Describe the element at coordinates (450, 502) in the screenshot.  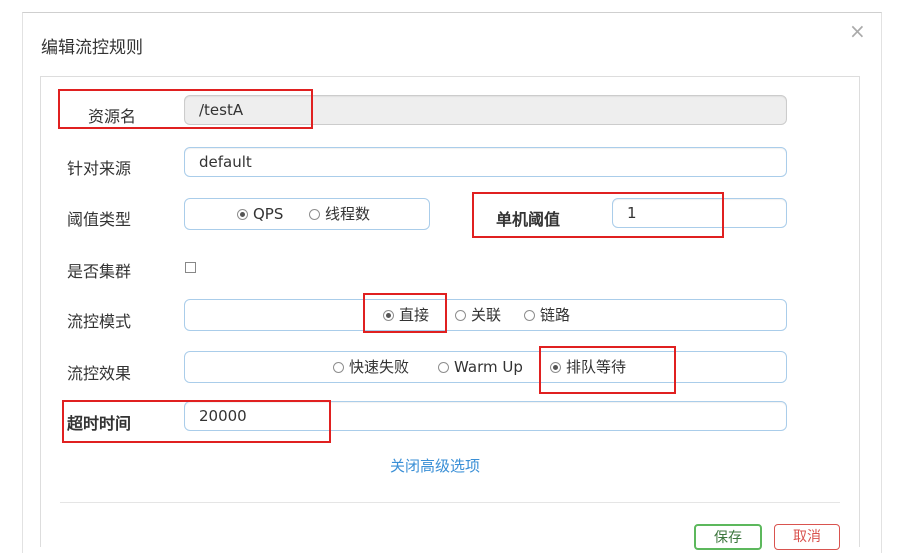
I see `footer-divider` at that location.